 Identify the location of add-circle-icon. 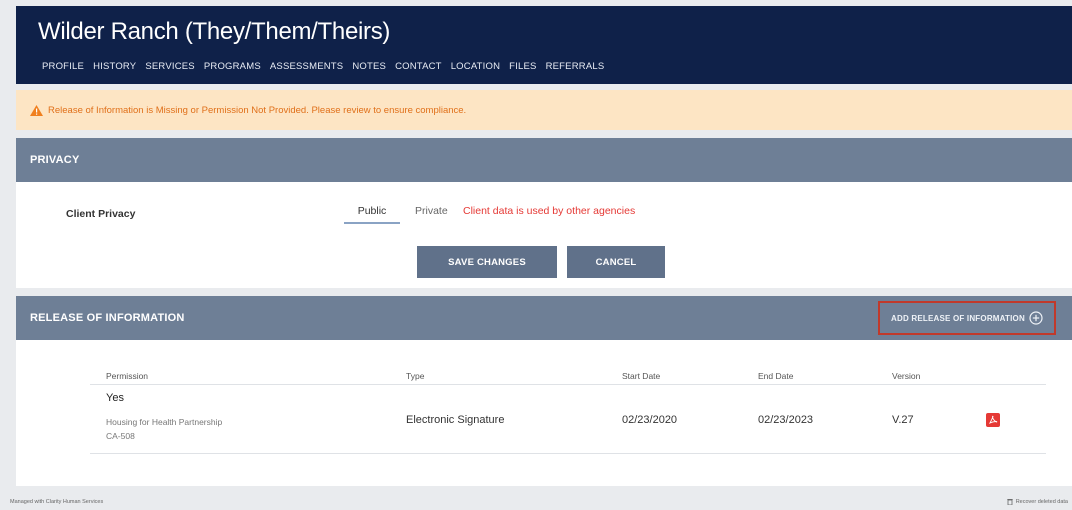
(1036, 318).